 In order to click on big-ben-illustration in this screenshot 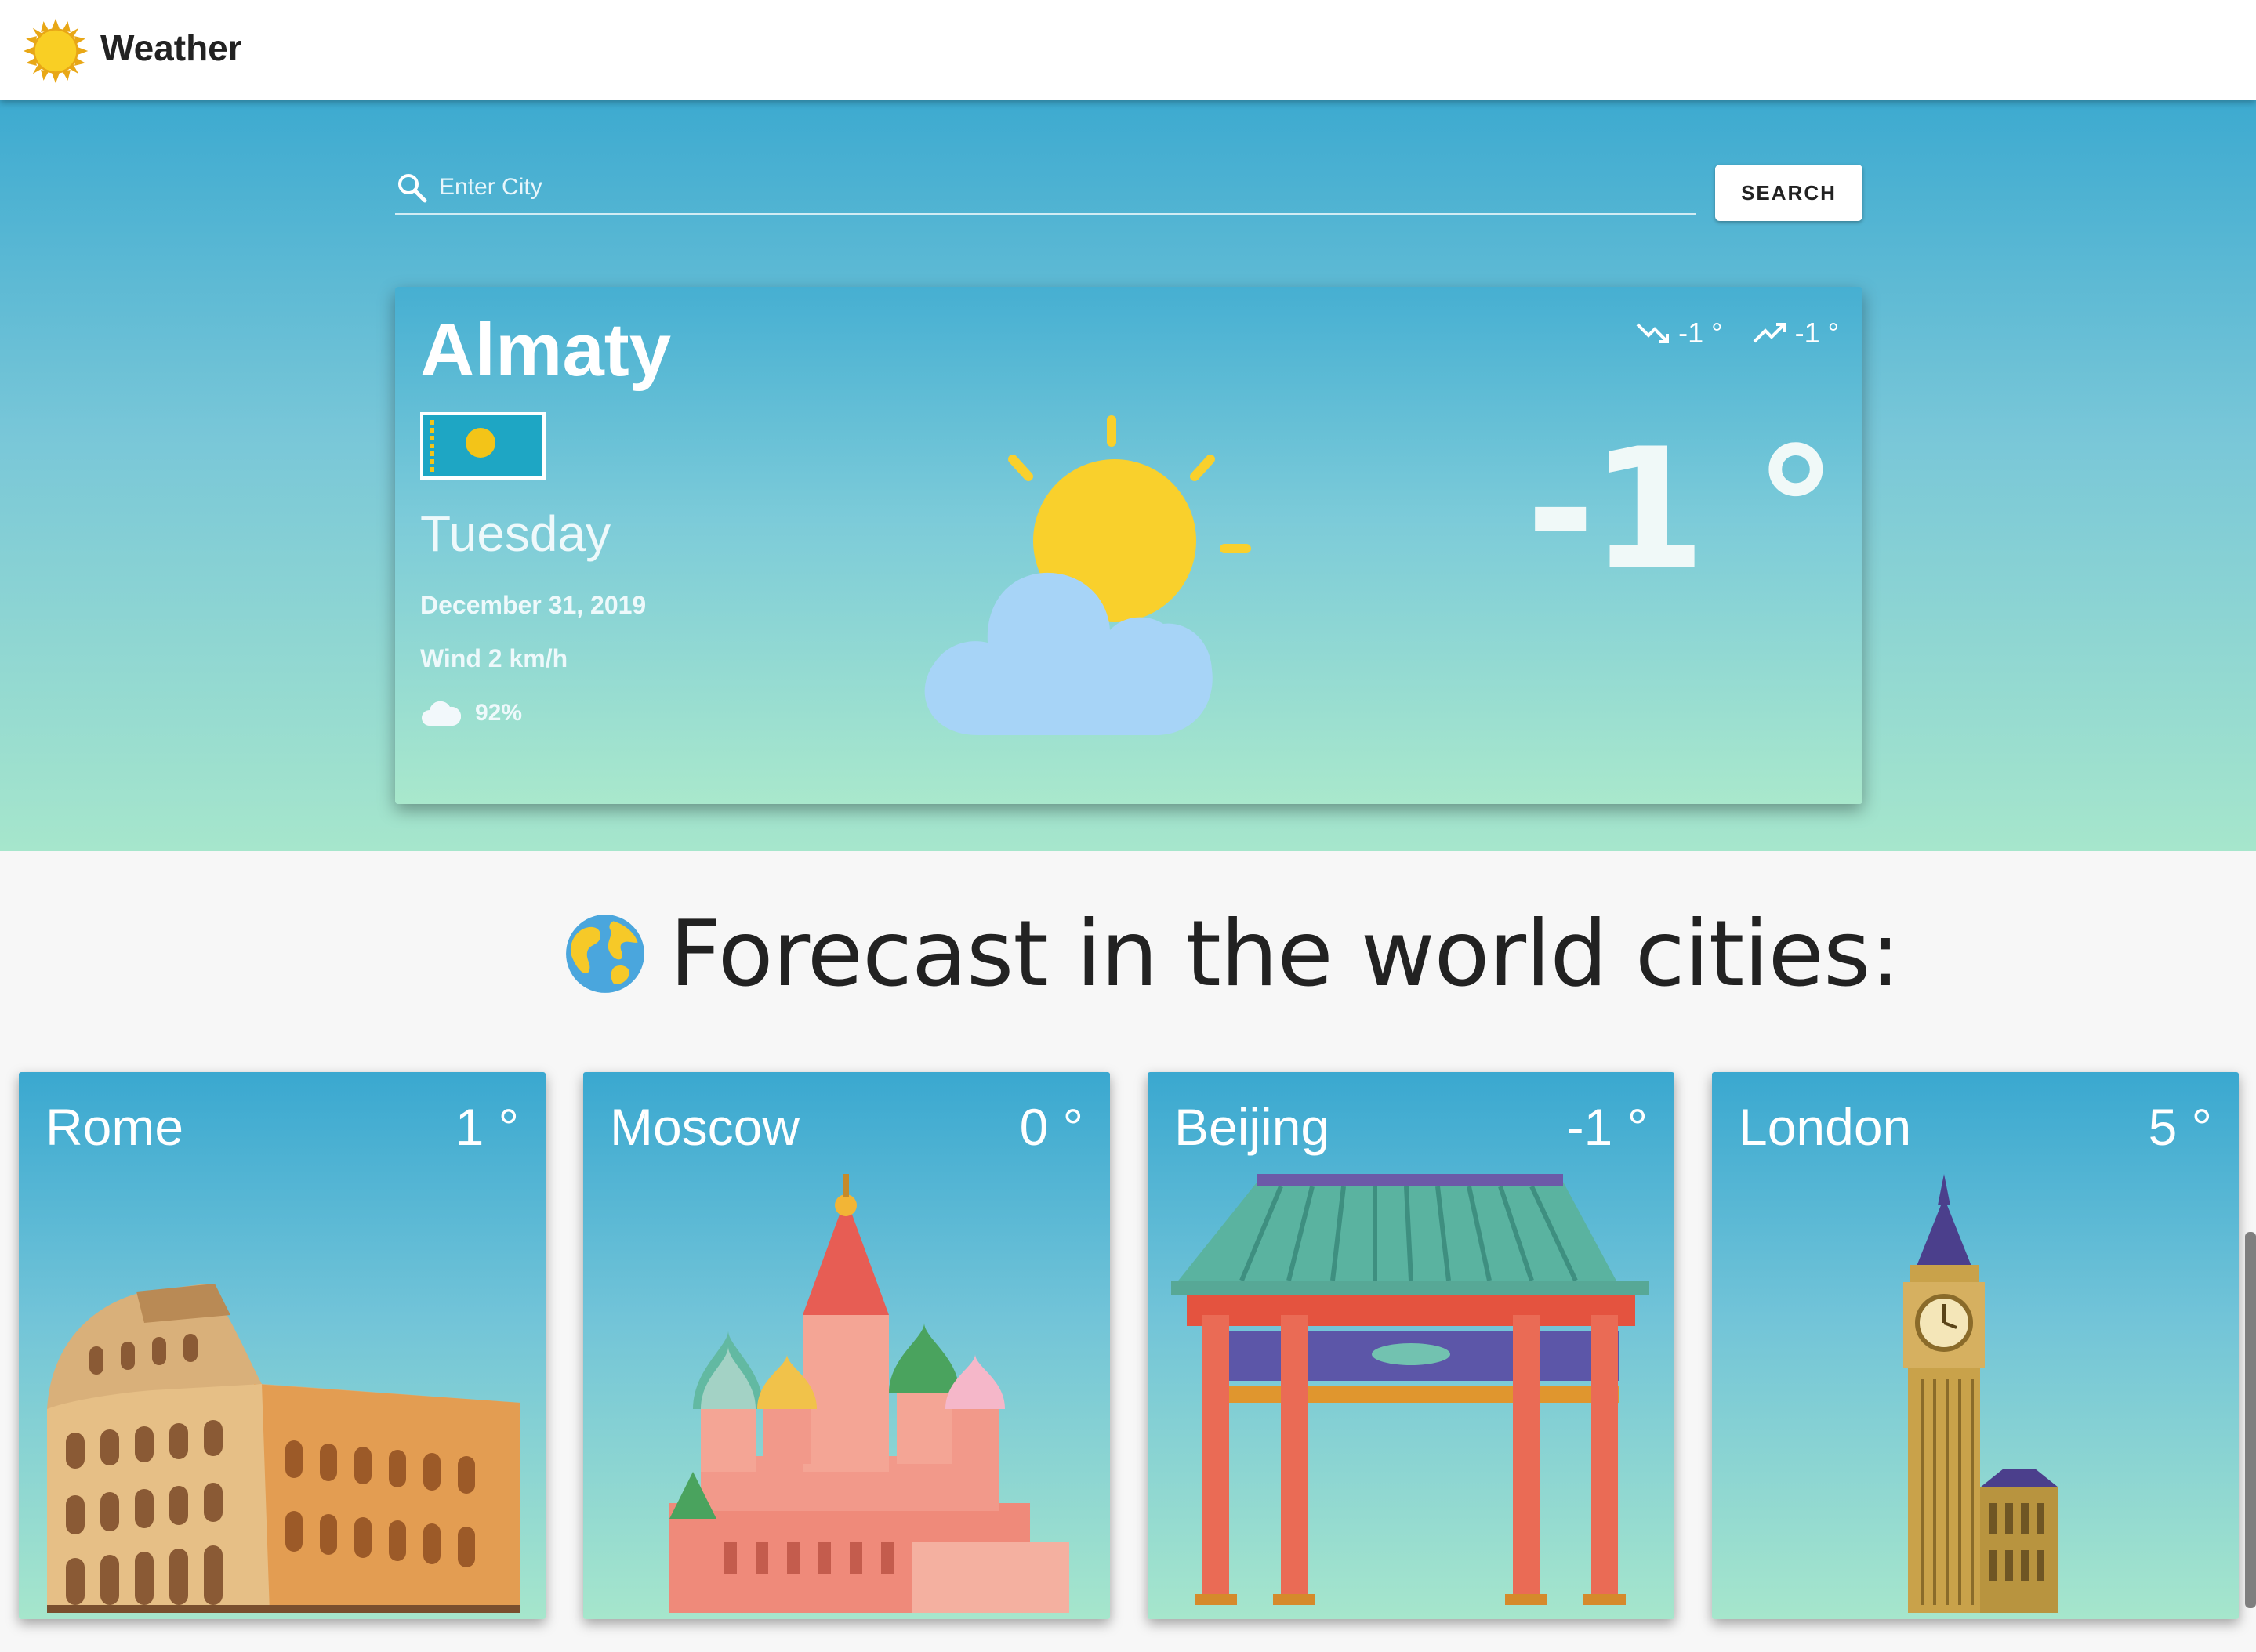, I will do `click(1981, 1393)`.